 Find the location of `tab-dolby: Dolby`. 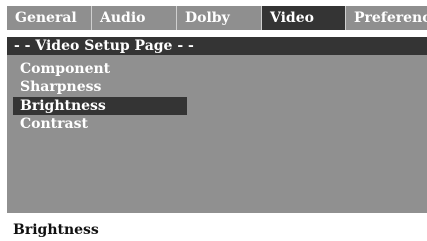

tab-dolby: Dolby is located at coordinates (219, 18).